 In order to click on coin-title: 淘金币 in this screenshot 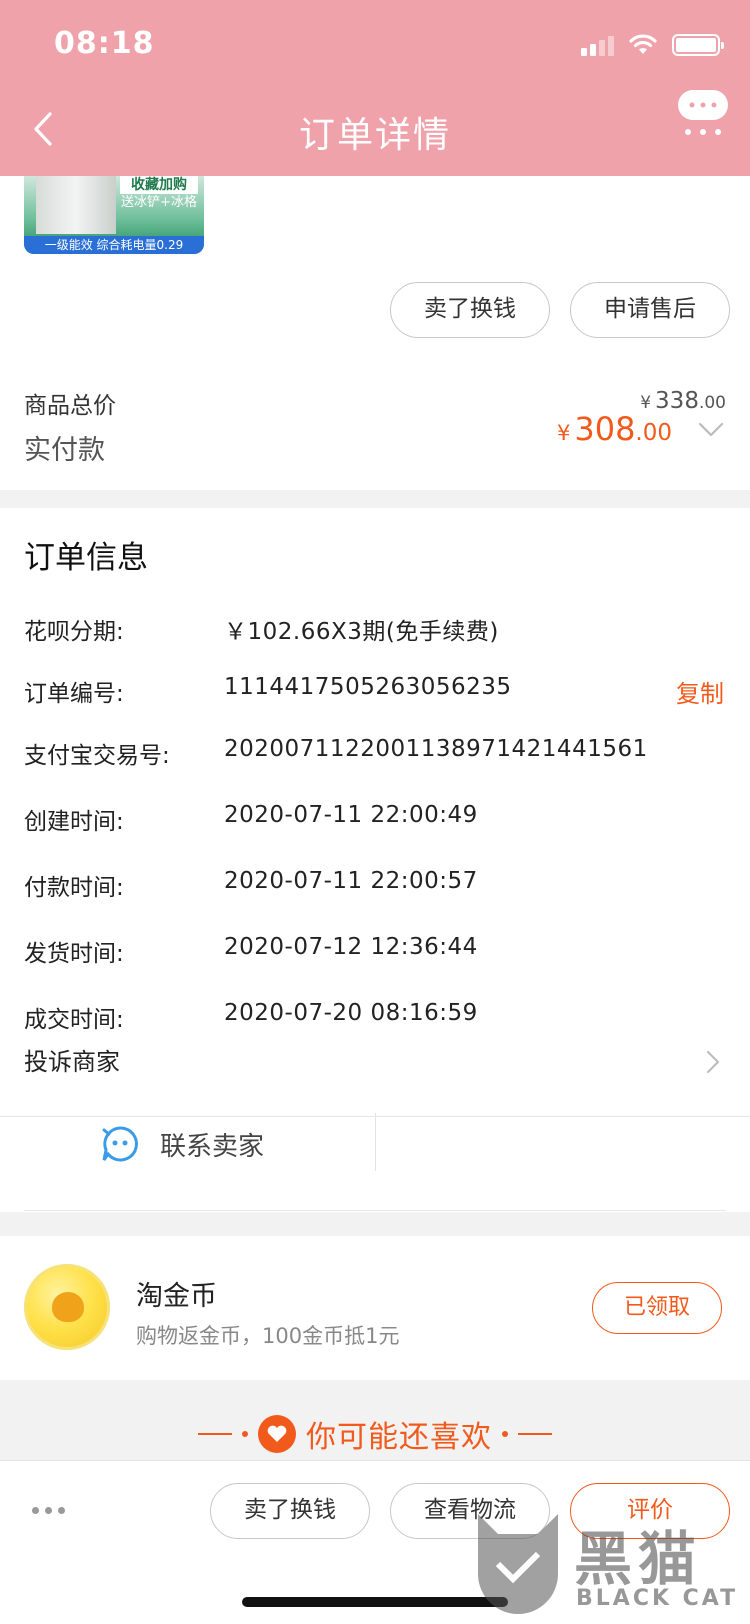, I will do `click(176, 1296)`.